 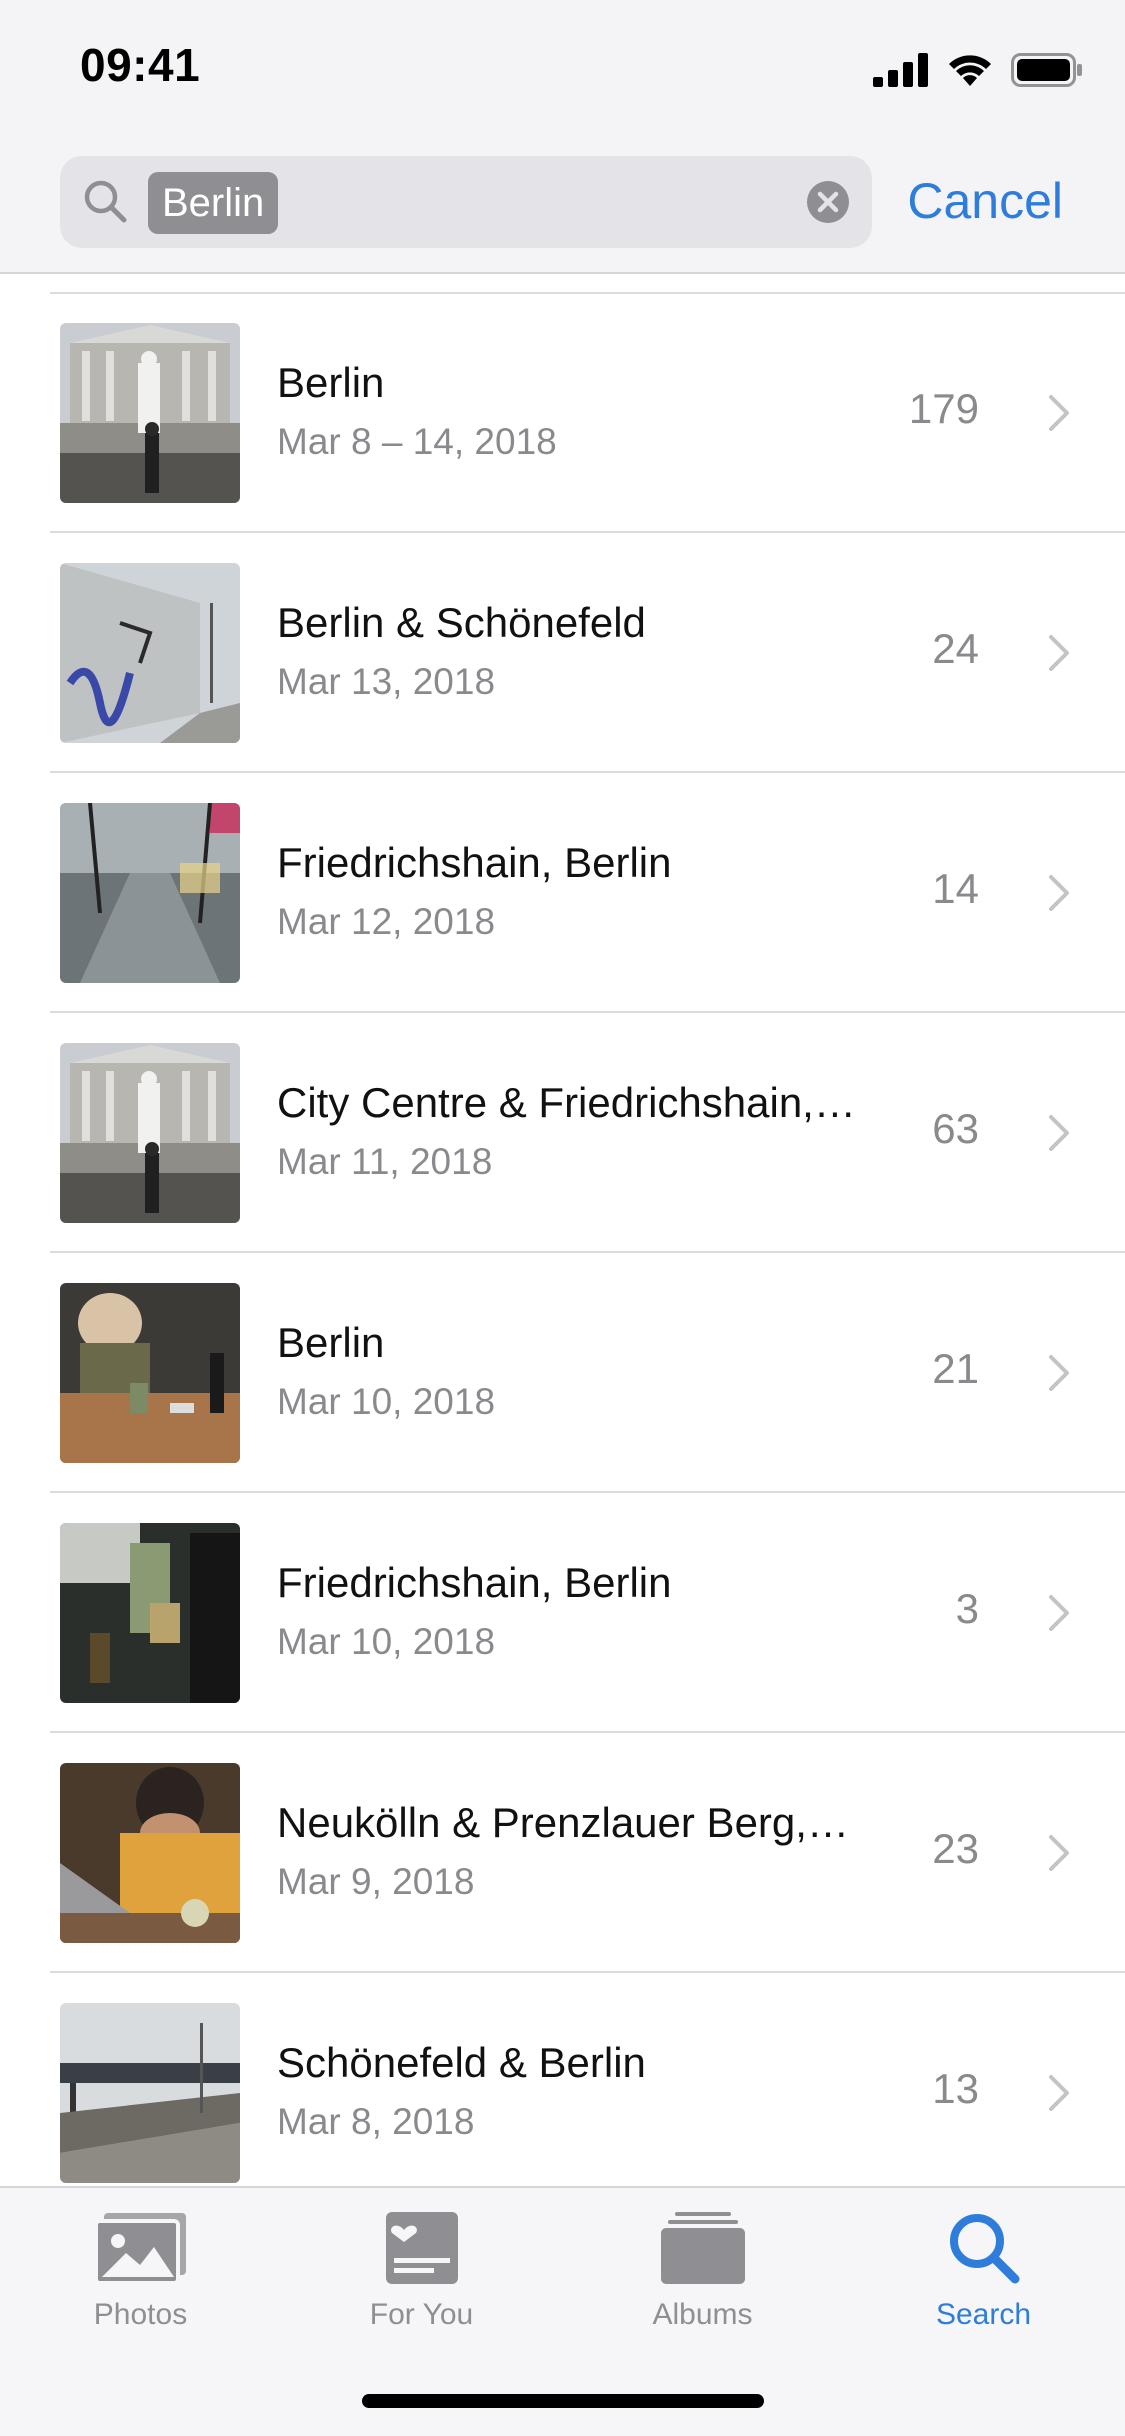 I want to click on search-icon, so click(x=984, y=2249).